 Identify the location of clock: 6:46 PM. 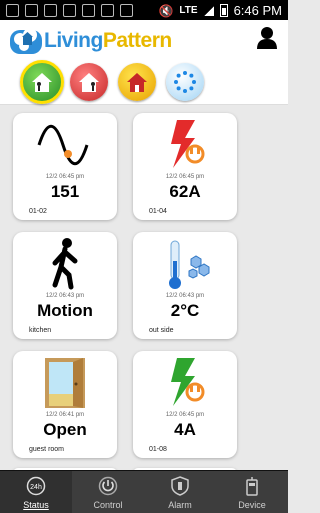
(257, 10).